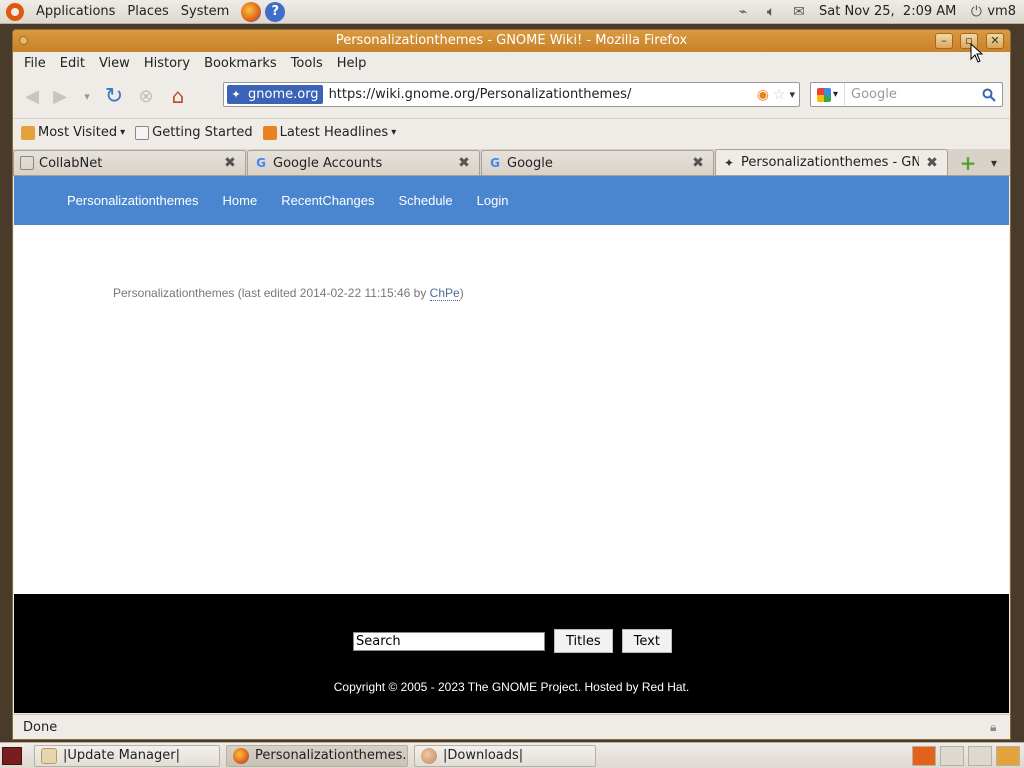 The height and width of the screenshot is (768, 1024). I want to click on help-launcher-icon: ?, so click(275, 11).